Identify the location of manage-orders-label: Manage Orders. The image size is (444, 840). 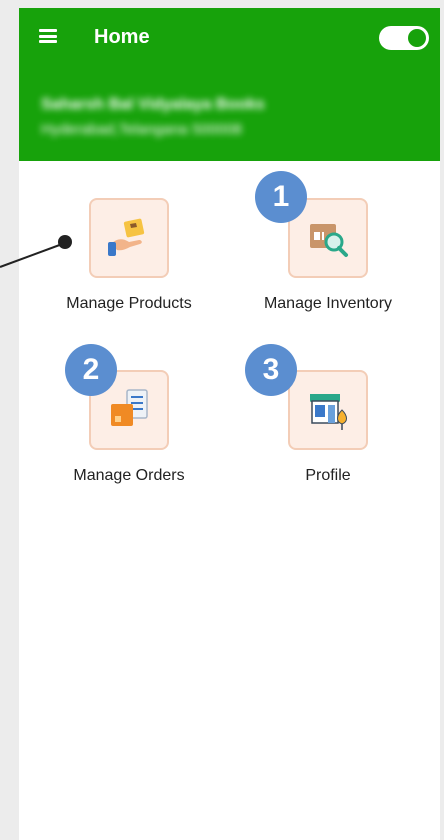
(129, 475).